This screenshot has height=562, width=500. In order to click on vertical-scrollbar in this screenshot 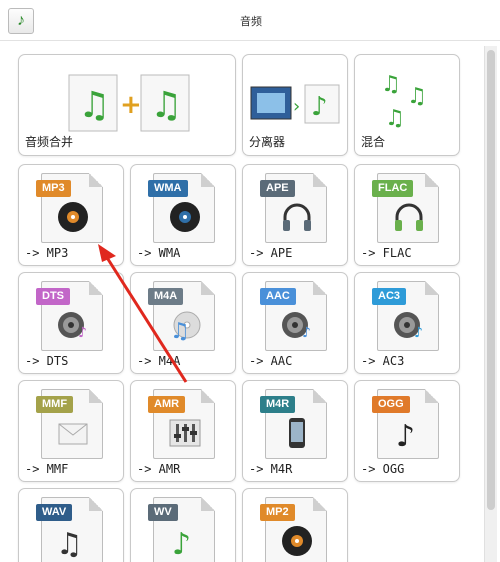, I will do `click(490, 304)`.